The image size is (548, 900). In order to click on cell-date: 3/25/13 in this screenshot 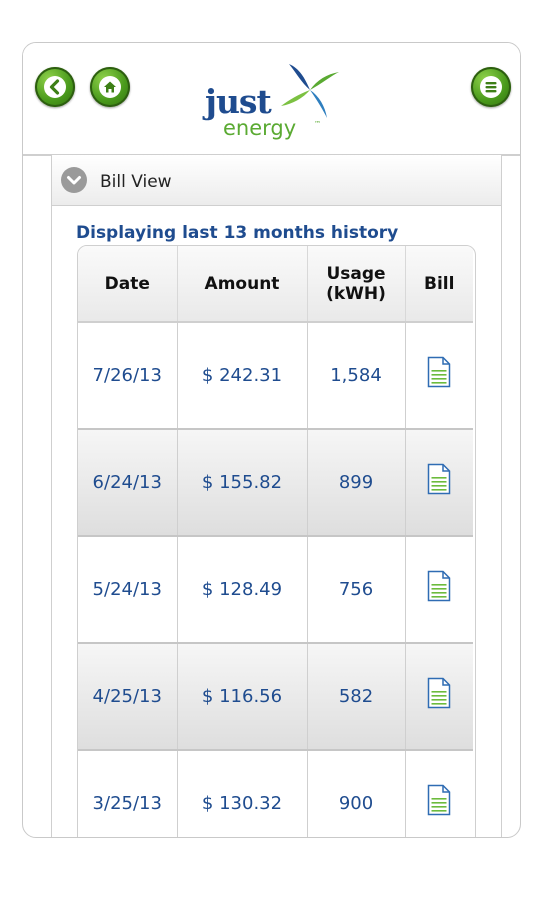, I will do `click(128, 793)`.